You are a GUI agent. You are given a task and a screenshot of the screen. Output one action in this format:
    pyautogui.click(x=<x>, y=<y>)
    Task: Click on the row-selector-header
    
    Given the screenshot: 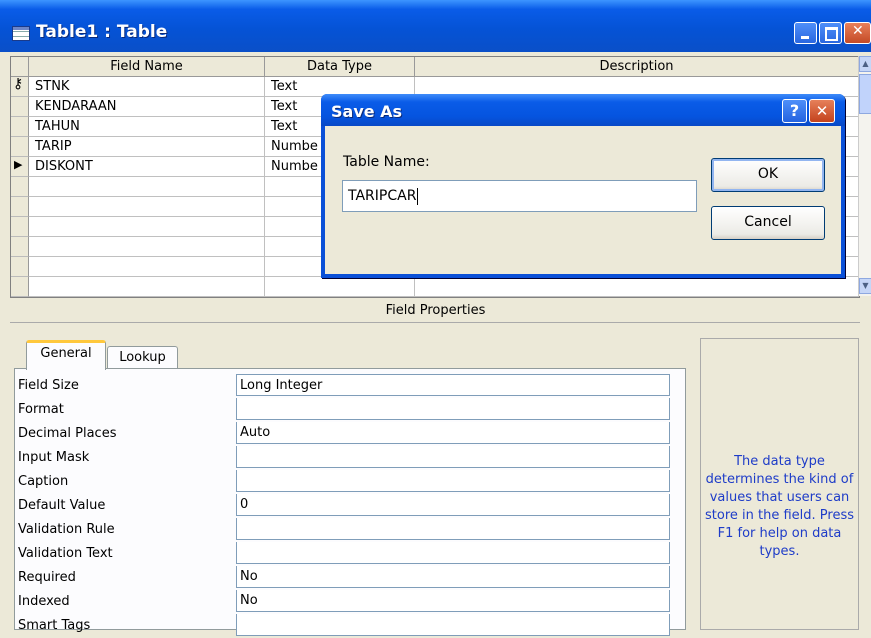 What is the action you would take?
    pyautogui.click(x=20, y=67)
    